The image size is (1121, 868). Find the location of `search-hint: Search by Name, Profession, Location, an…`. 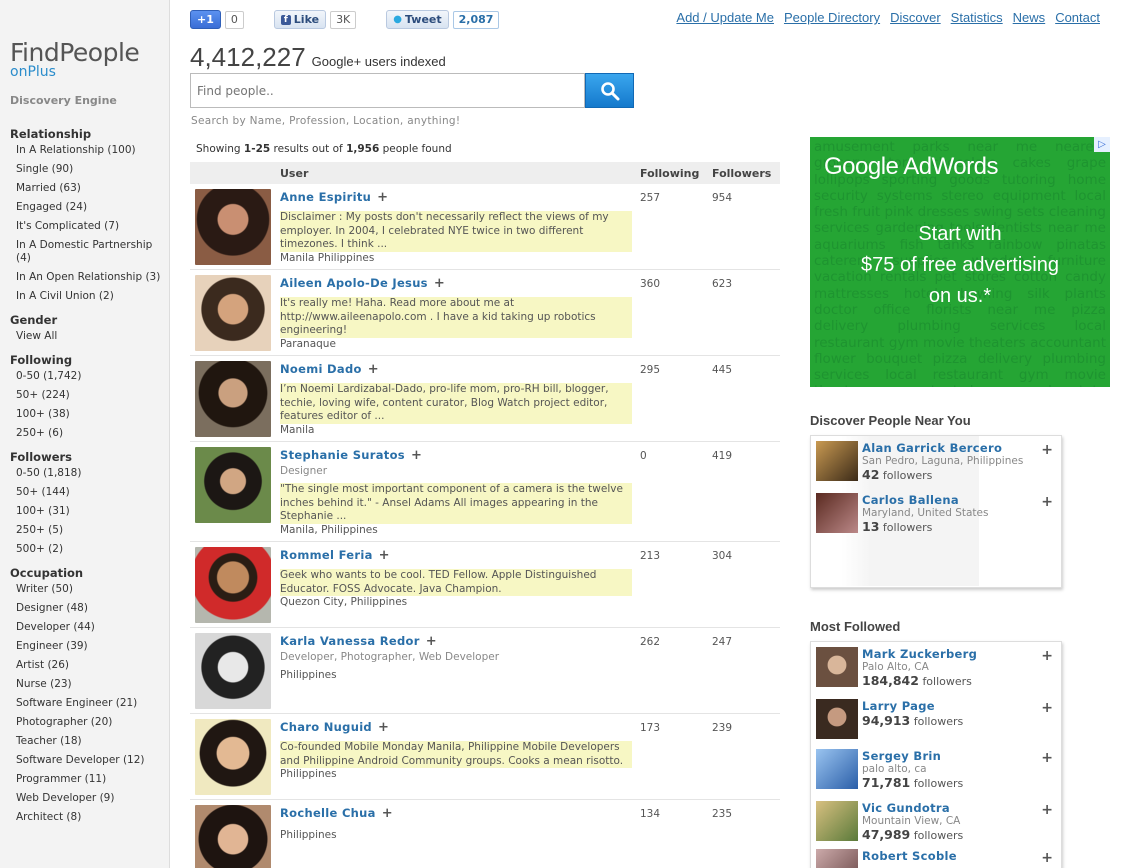

search-hint: Search by Name, Profession, Location, an… is located at coordinates (326, 121).